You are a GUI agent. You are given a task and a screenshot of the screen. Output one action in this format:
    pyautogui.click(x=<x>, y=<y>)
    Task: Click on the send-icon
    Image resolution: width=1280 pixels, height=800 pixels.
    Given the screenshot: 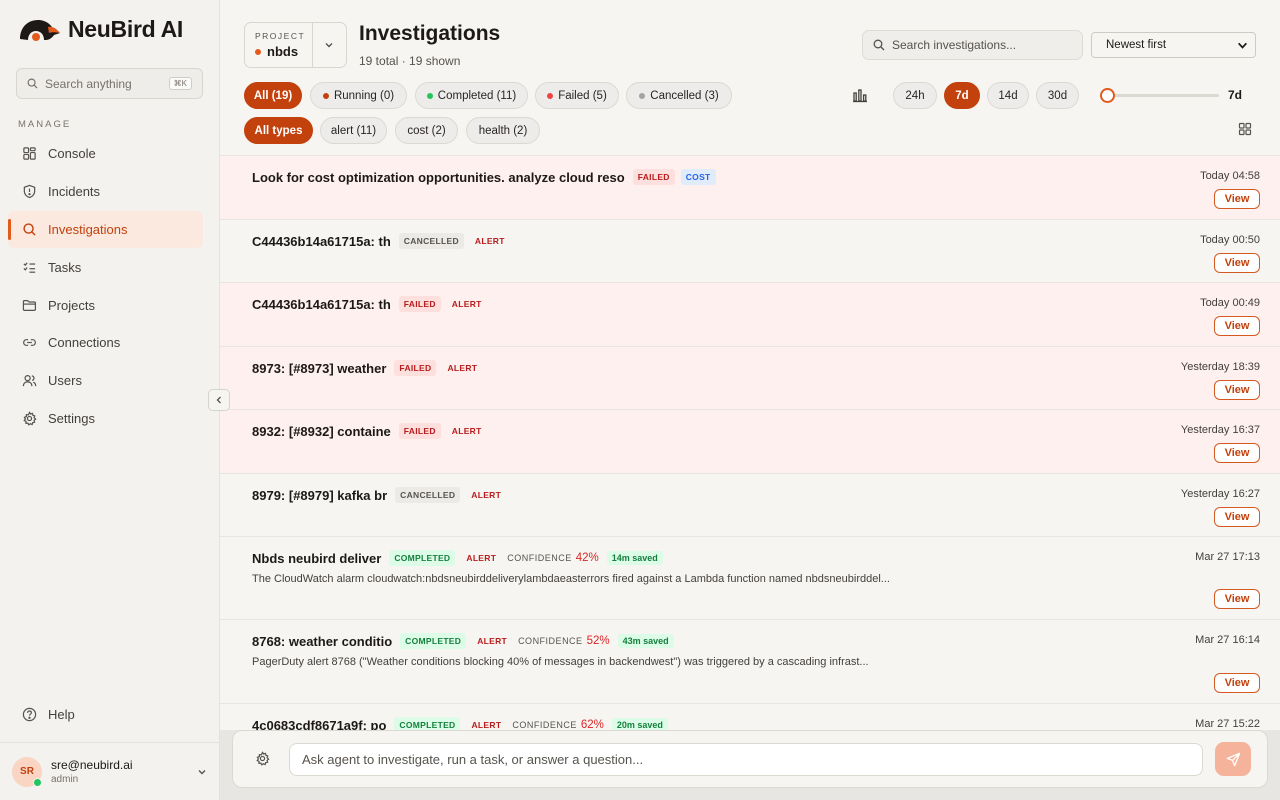 What is the action you would take?
    pyautogui.click(x=1233, y=759)
    